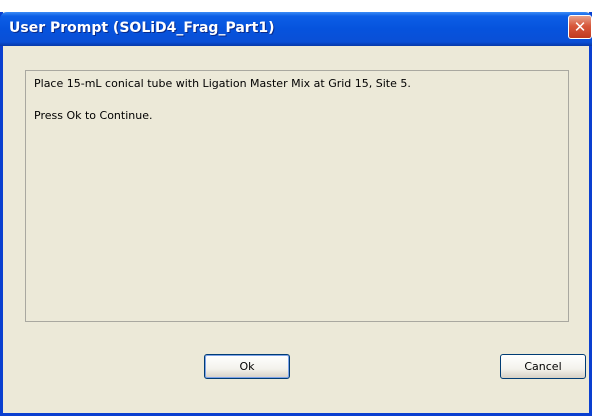 This screenshot has height=416, width=592. What do you see at coordinates (247, 366) in the screenshot?
I see `ok-button: Ok` at bounding box center [247, 366].